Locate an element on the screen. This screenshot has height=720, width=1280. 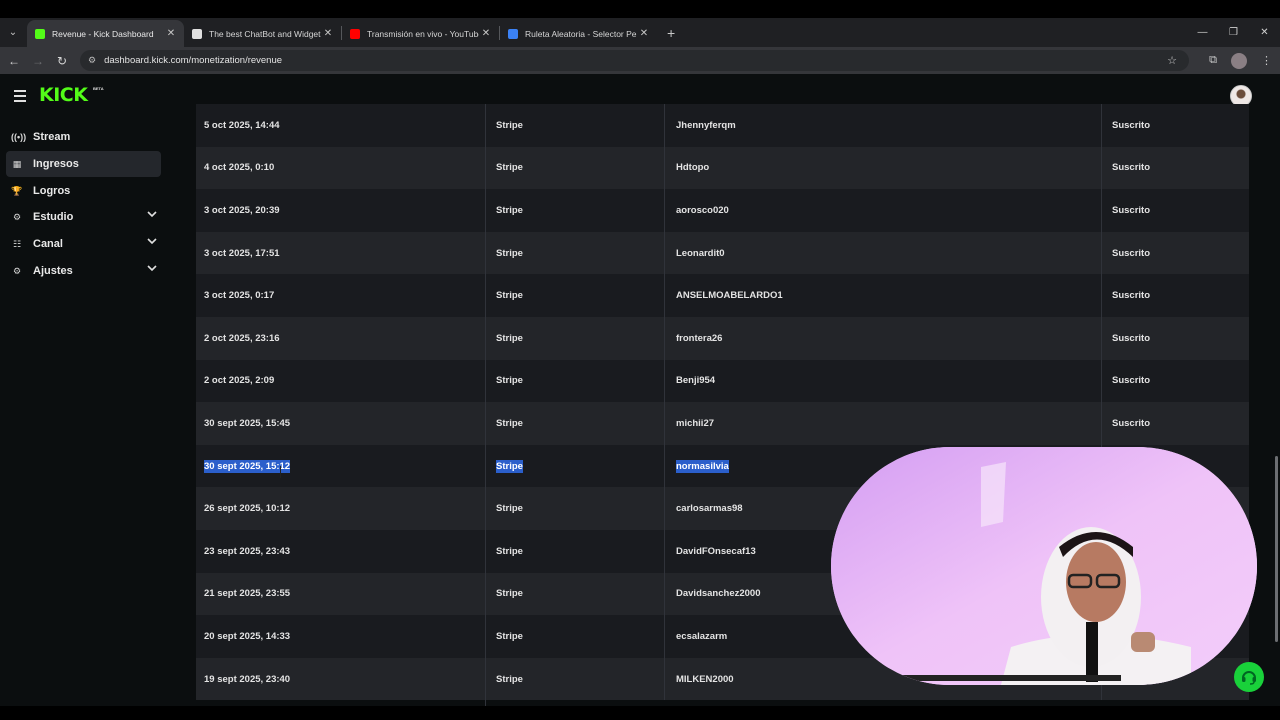
site-info-icon: ⚙ is located at coordinates (92, 60).